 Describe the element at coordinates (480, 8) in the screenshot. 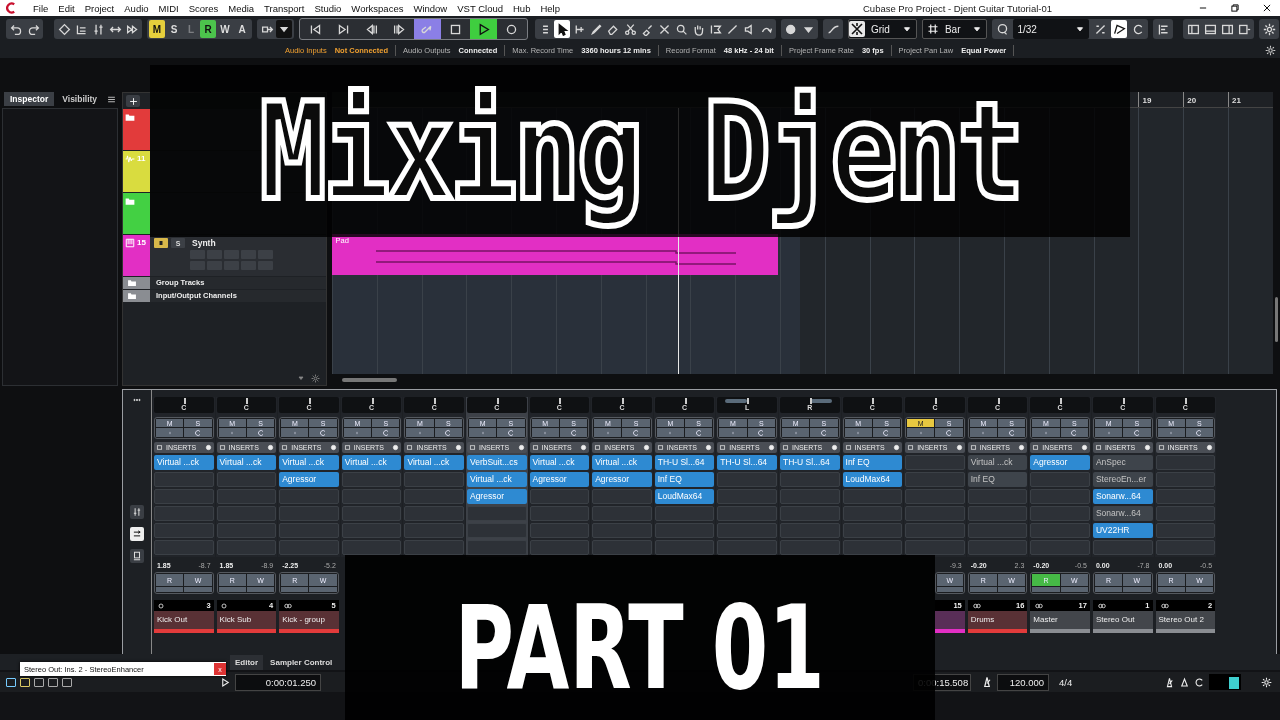

I see `menu-item: VST Cloud` at that location.